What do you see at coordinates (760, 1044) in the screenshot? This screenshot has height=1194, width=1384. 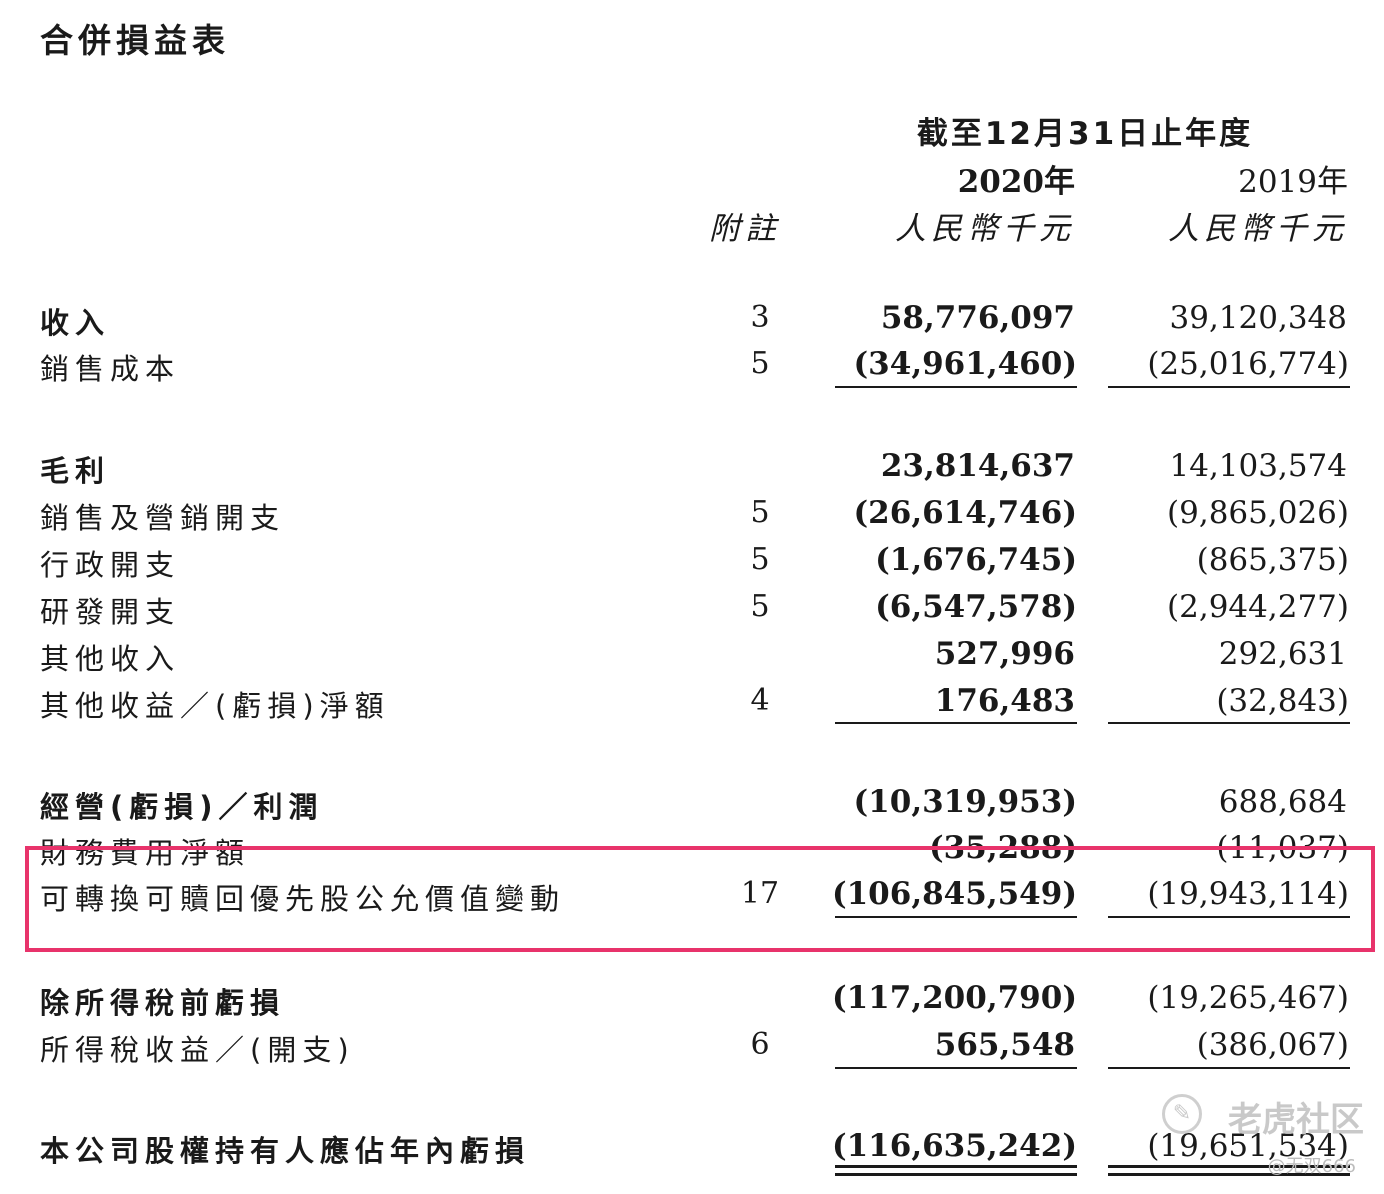 I see `row-note: 6` at bounding box center [760, 1044].